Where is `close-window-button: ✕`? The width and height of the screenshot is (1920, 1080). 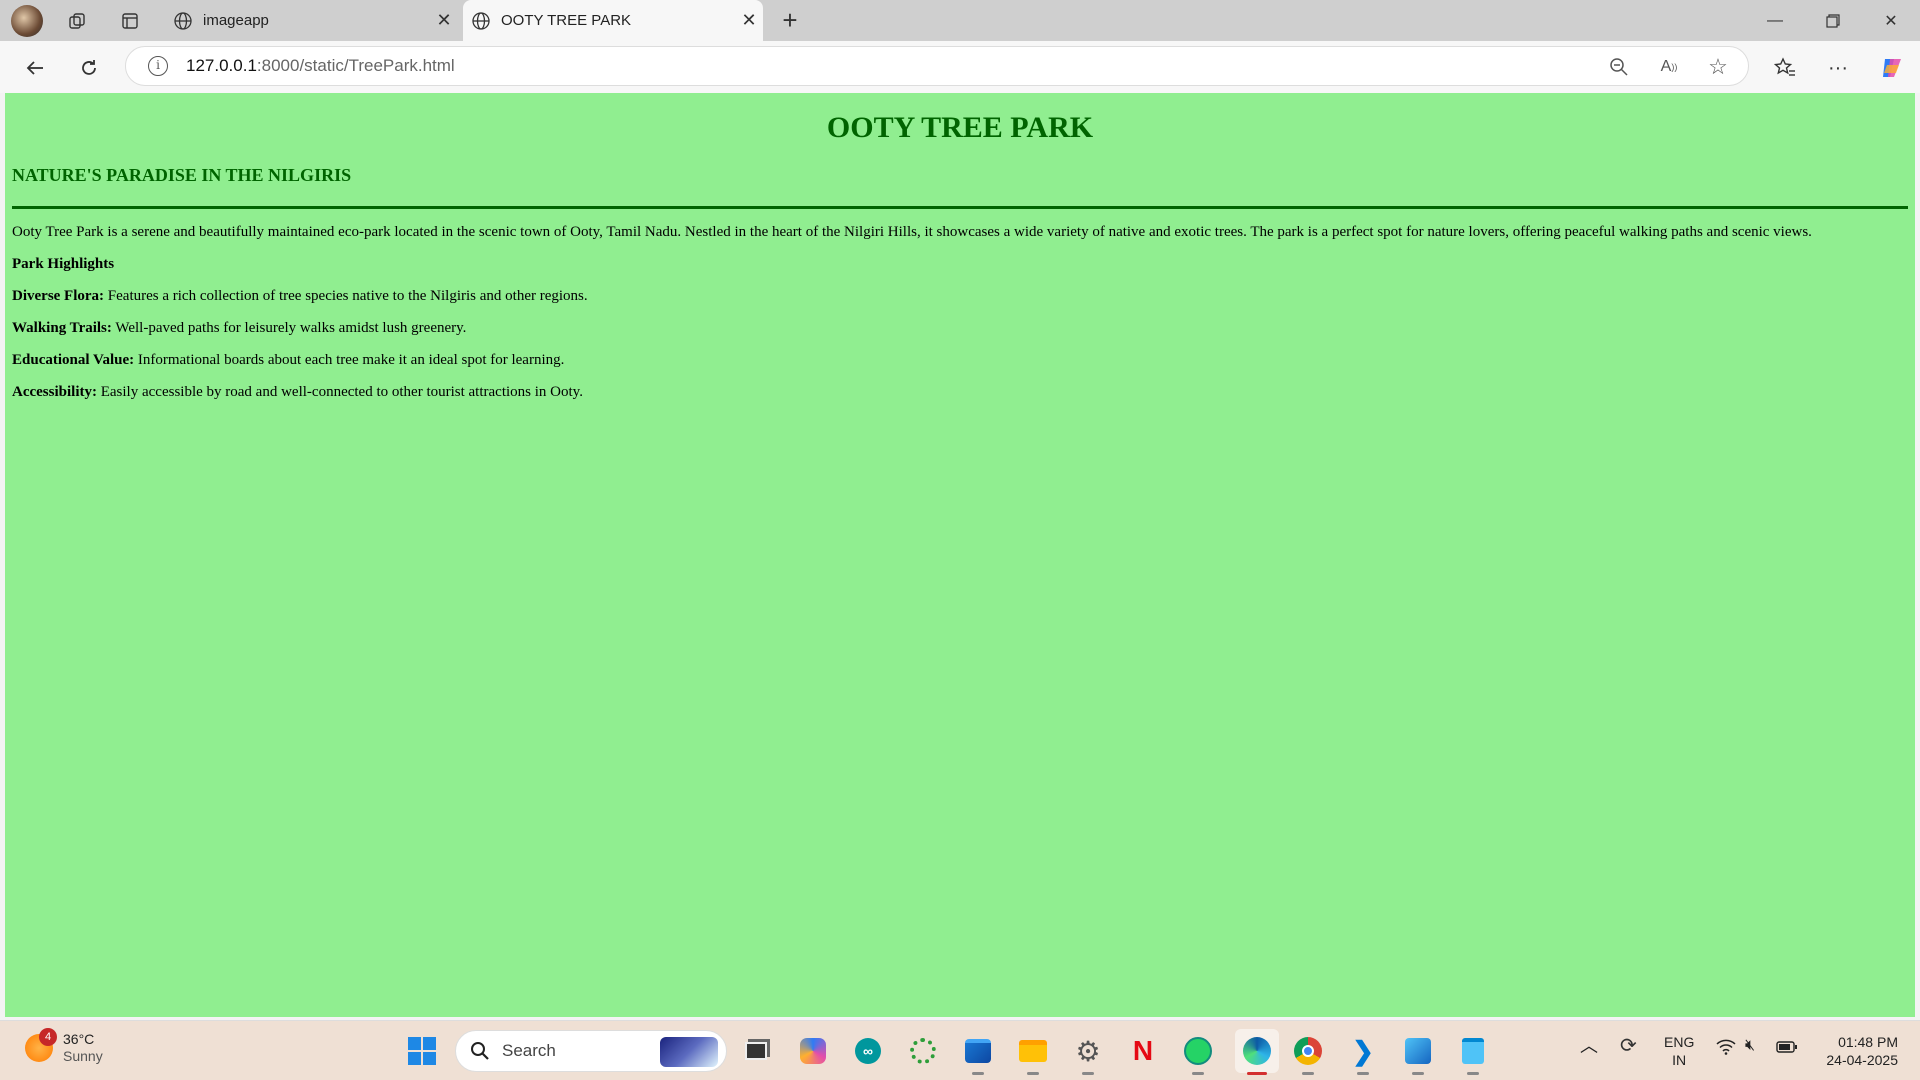
close-window-button: ✕ is located at coordinates (1891, 20).